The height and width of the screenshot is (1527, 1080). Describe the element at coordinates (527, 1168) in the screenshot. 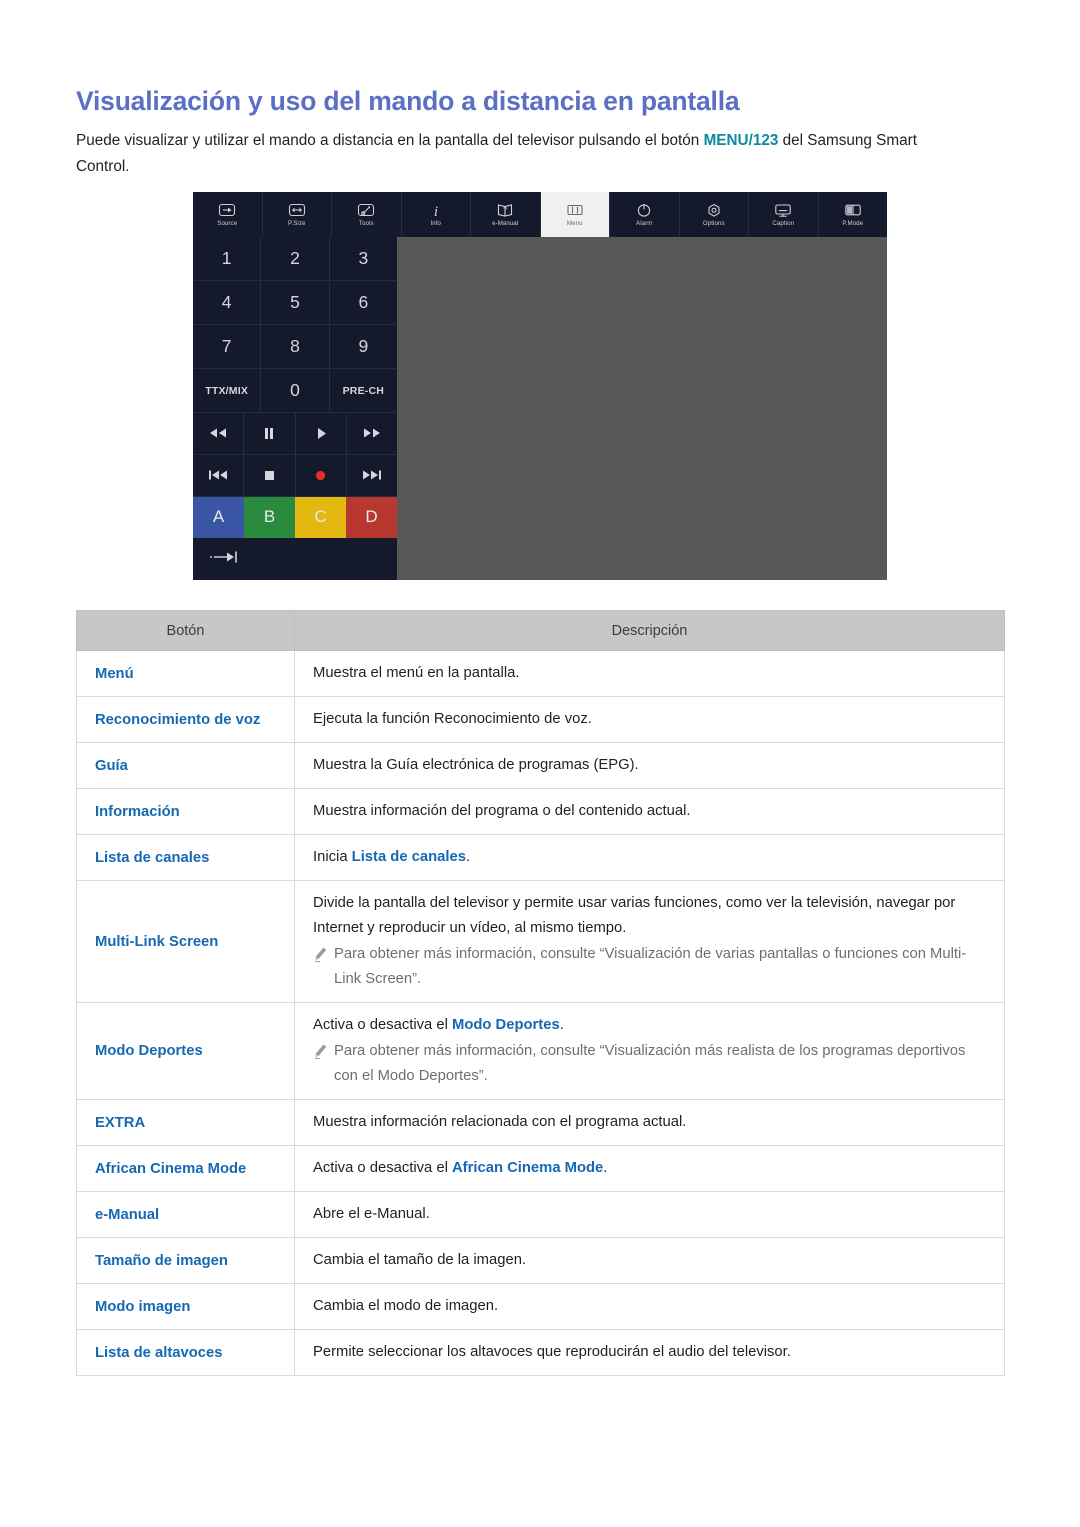

I see `description-link: African Cinema Mode` at that location.